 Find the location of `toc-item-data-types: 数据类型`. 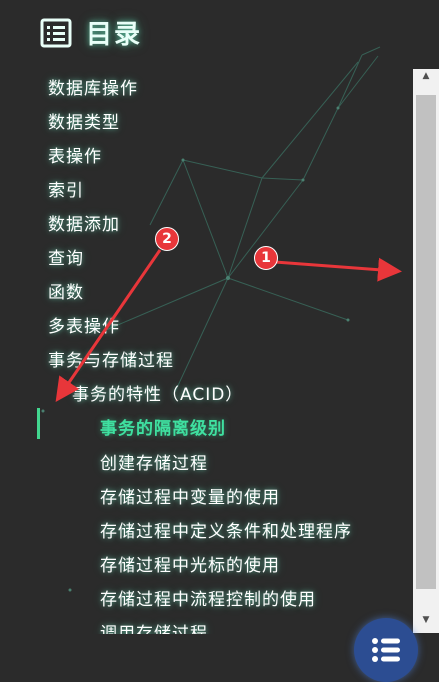

toc-item-data-types: 数据类型 is located at coordinates (84, 120).